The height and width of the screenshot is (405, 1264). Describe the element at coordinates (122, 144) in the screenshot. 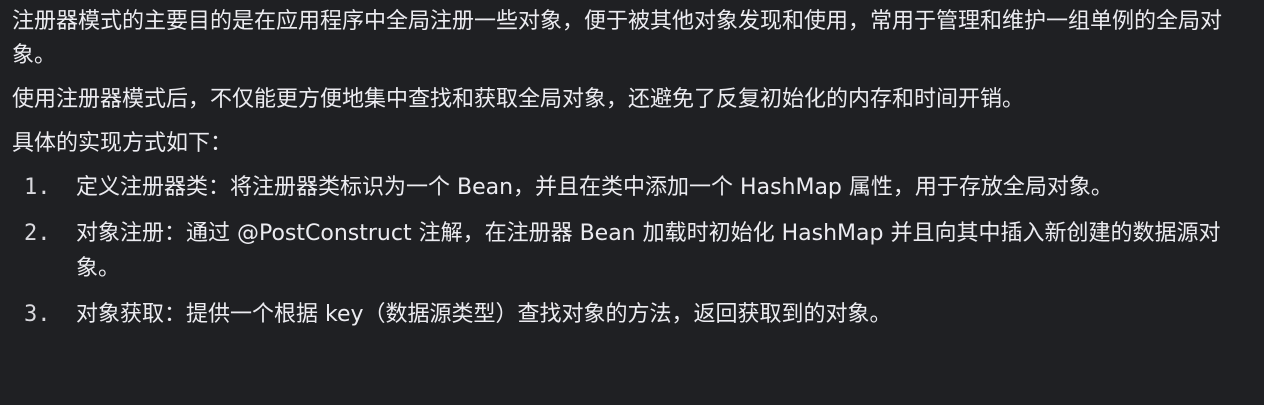

I see `implementation-heading: 具体的实现方式如下：` at that location.